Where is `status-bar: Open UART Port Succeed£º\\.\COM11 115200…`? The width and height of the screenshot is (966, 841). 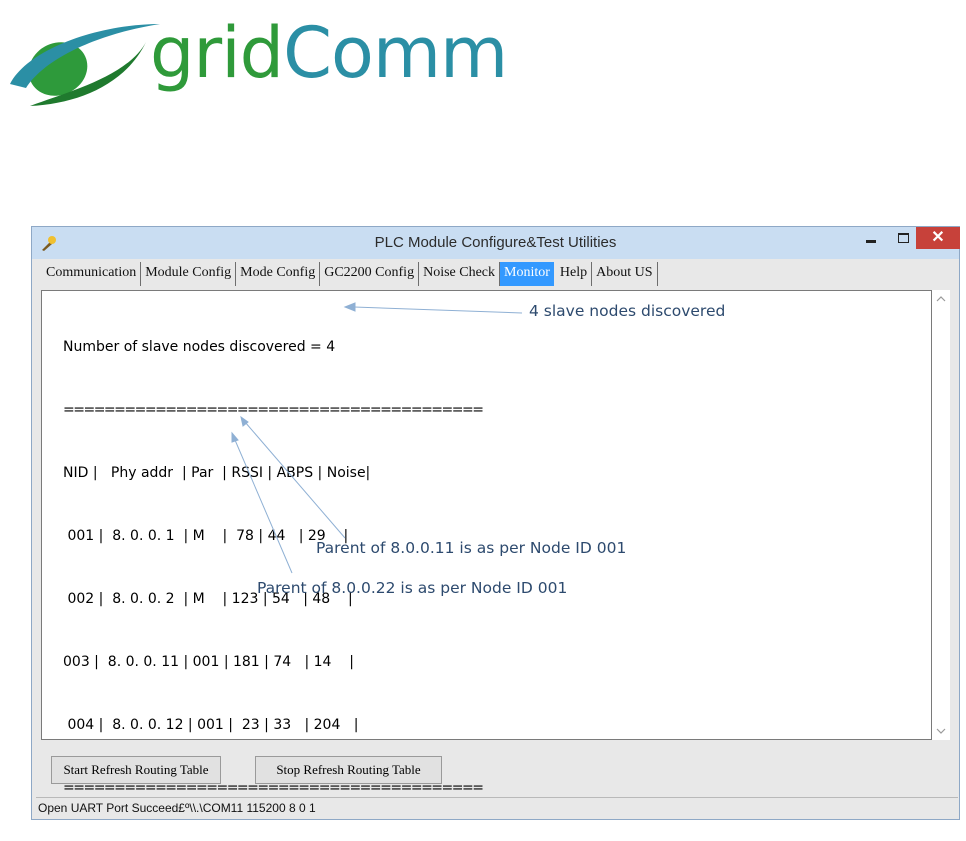
status-bar: Open UART Port Succeed£º\\.\COM11 115200… is located at coordinates (497, 807).